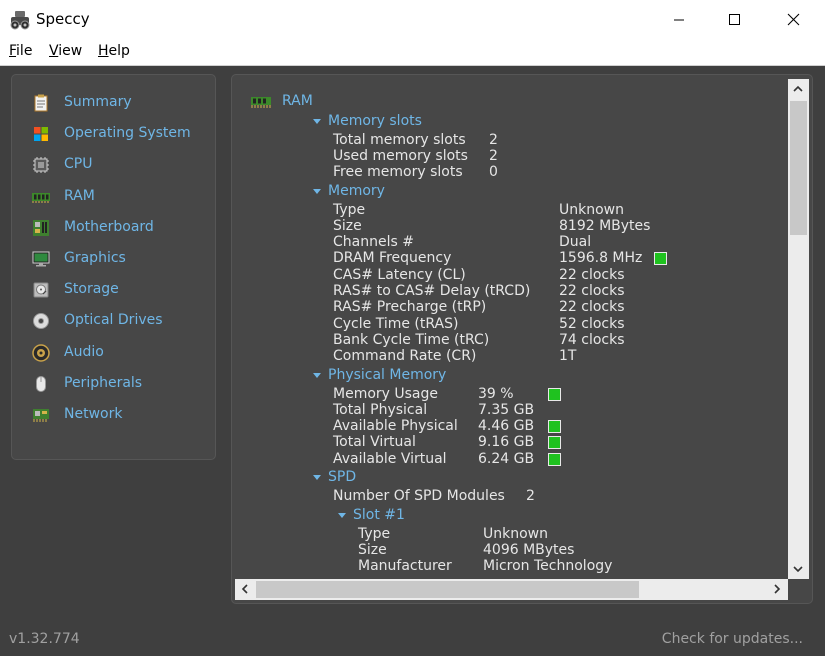  Describe the element at coordinates (109, 227) in the screenshot. I see `sidebar-item-label: Motherboard` at that location.